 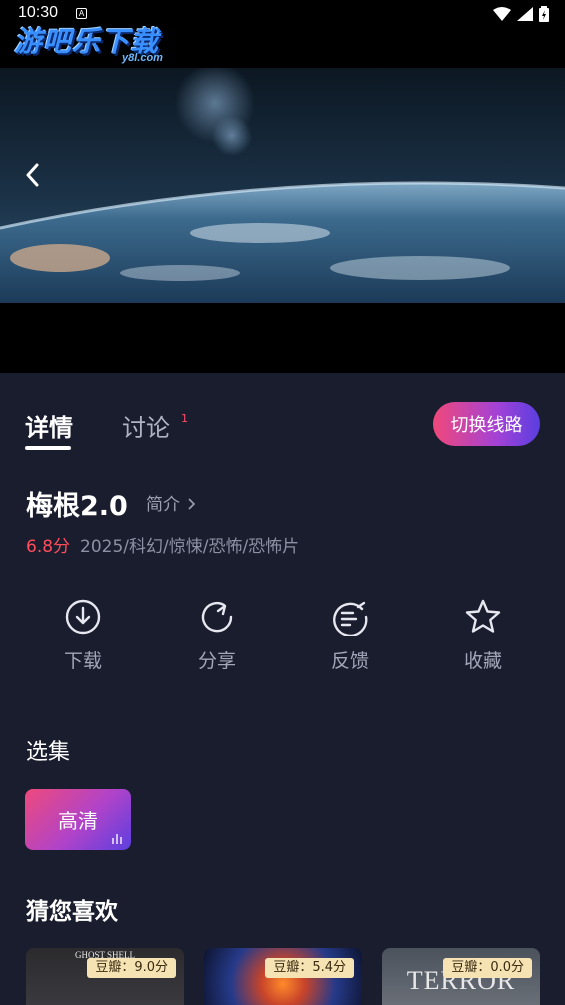 What do you see at coordinates (48, 547) in the screenshot?
I see `movie-score: 6.8分` at bounding box center [48, 547].